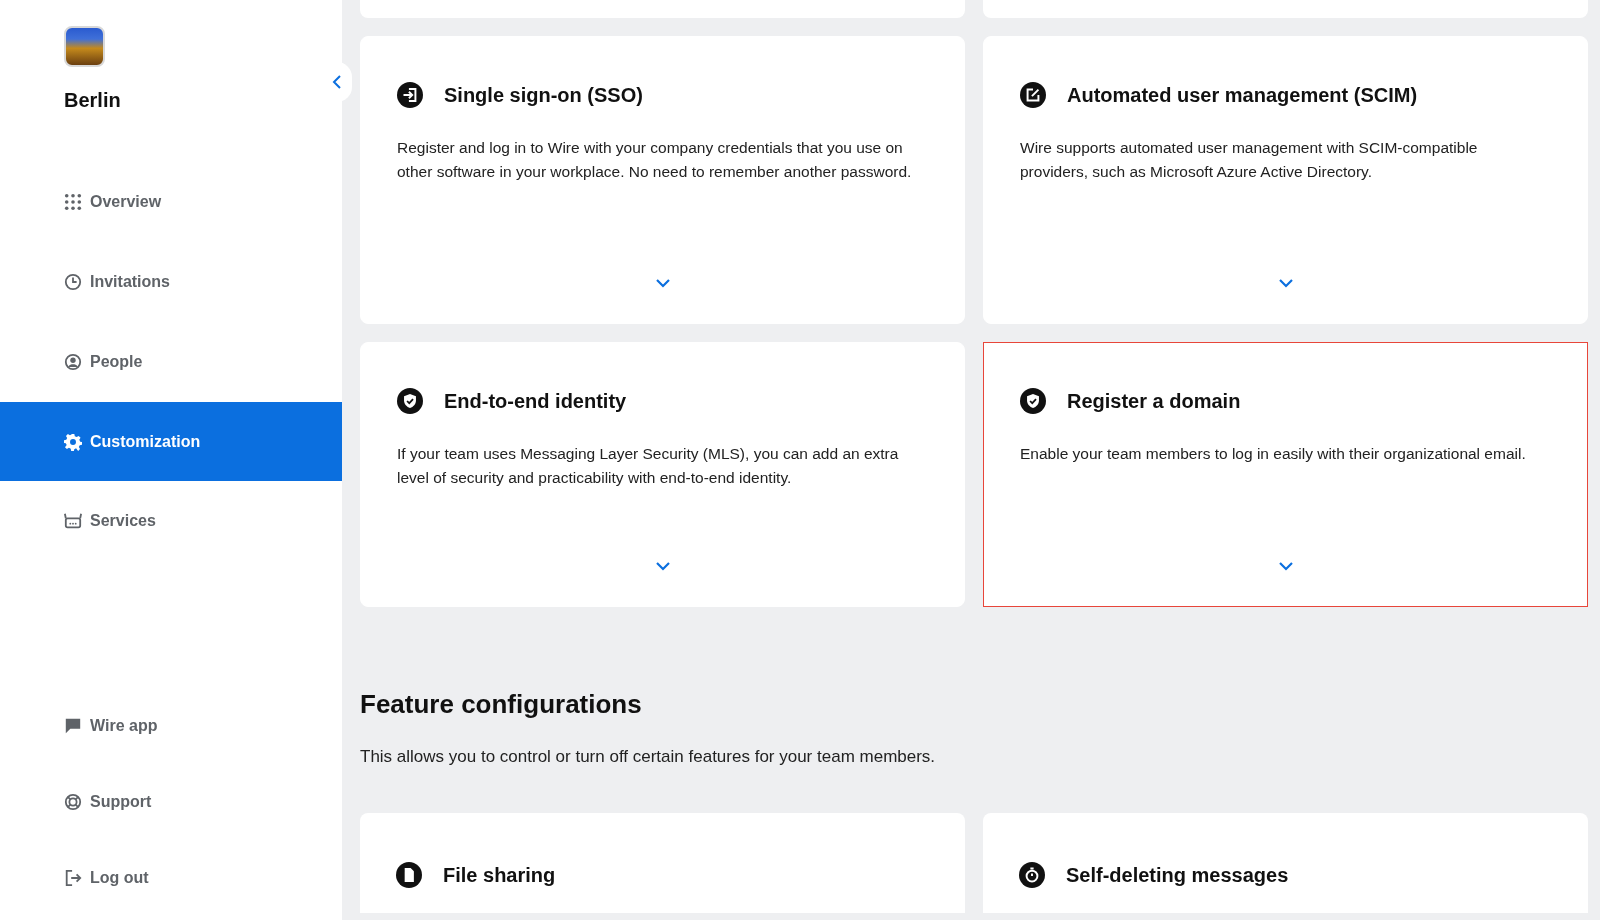 The image size is (1600, 920). I want to click on team-logo, so click(84, 46).